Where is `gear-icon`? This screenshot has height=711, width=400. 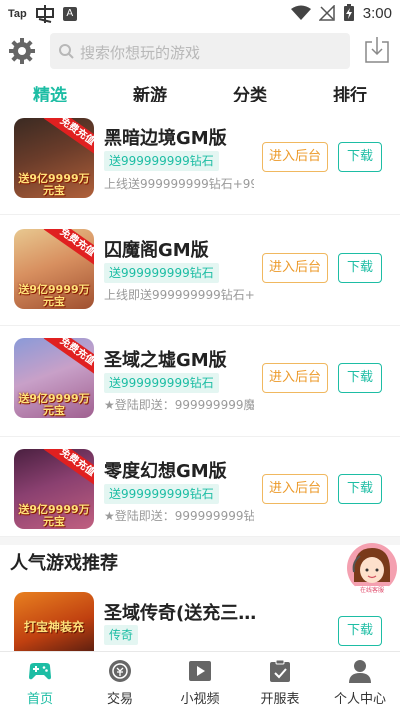
gear-icon is located at coordinates (22, 51).